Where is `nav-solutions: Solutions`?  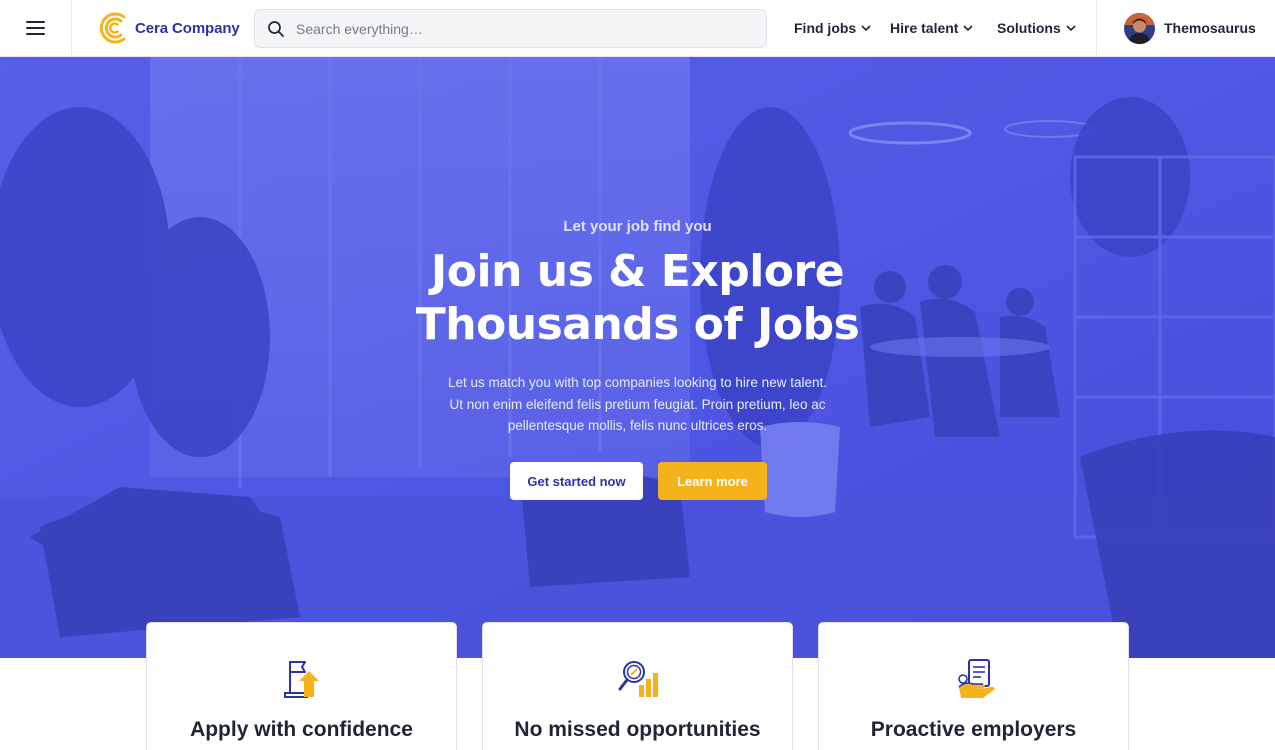 nav-solutions: Solutions is located at coordinates (1036, 28).